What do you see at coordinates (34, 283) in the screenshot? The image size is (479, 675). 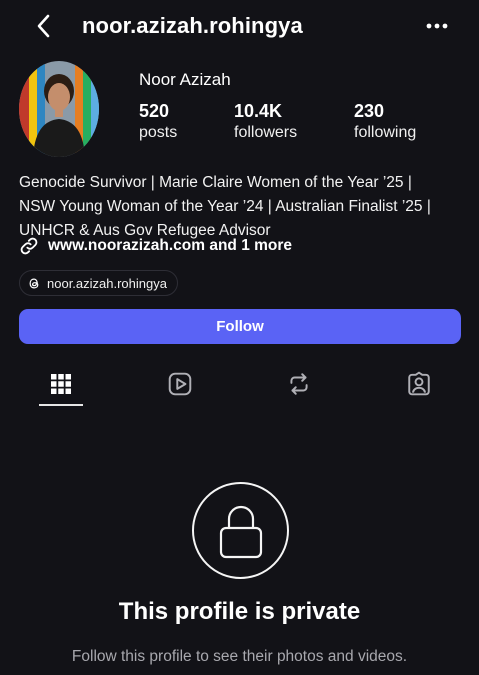 I see `threads-icon` at bounding box center [34, 283].